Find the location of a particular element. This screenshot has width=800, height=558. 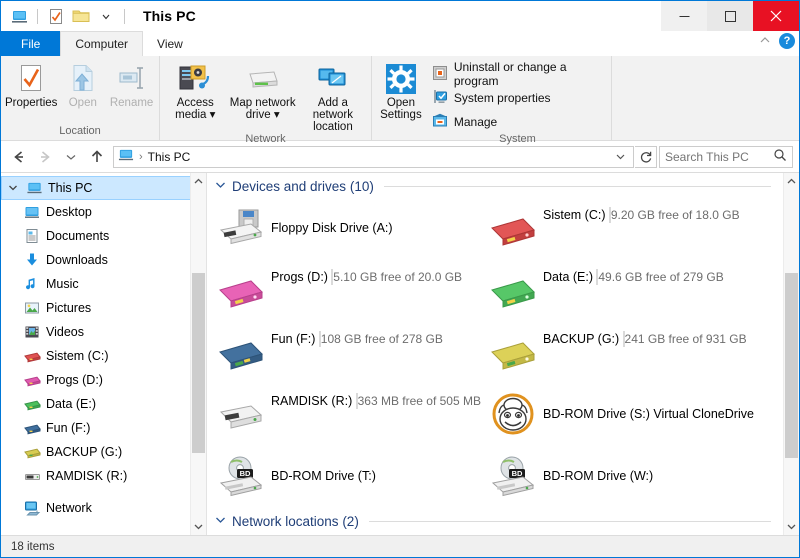

properties-button: Properties is located at coordinates (31, 84).